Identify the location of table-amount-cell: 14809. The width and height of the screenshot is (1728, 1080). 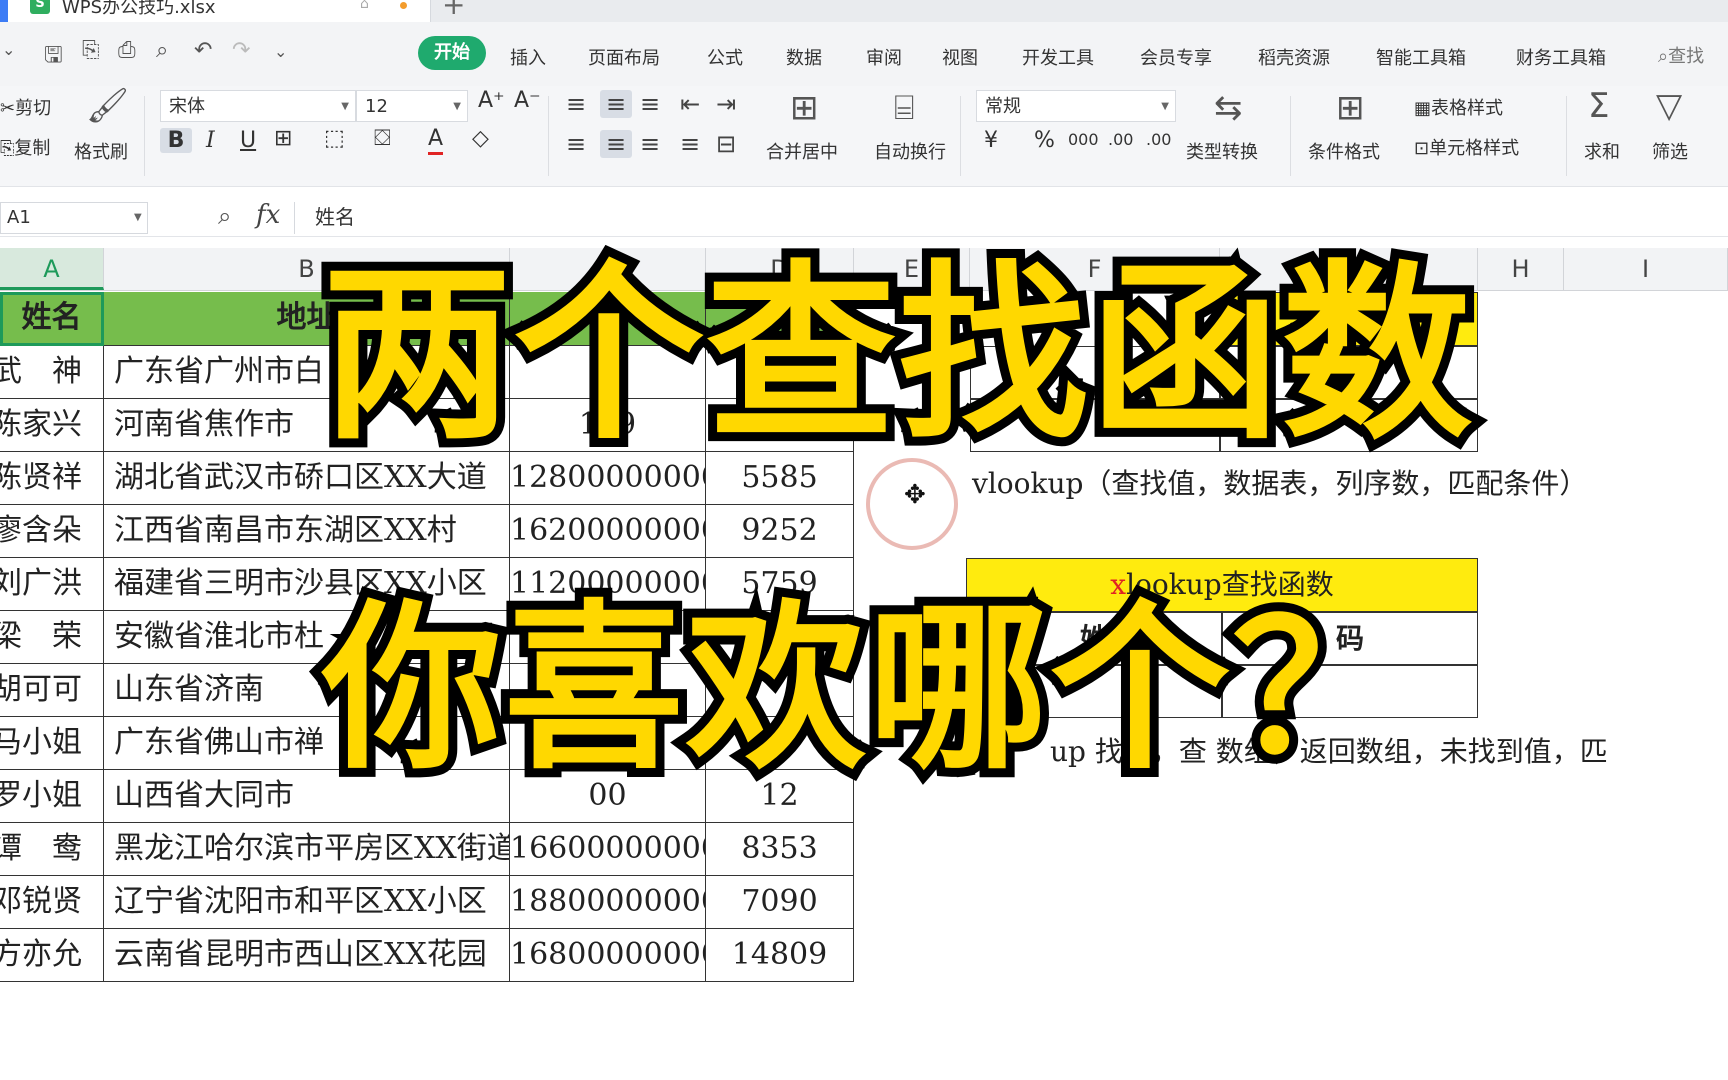
(780, 955).